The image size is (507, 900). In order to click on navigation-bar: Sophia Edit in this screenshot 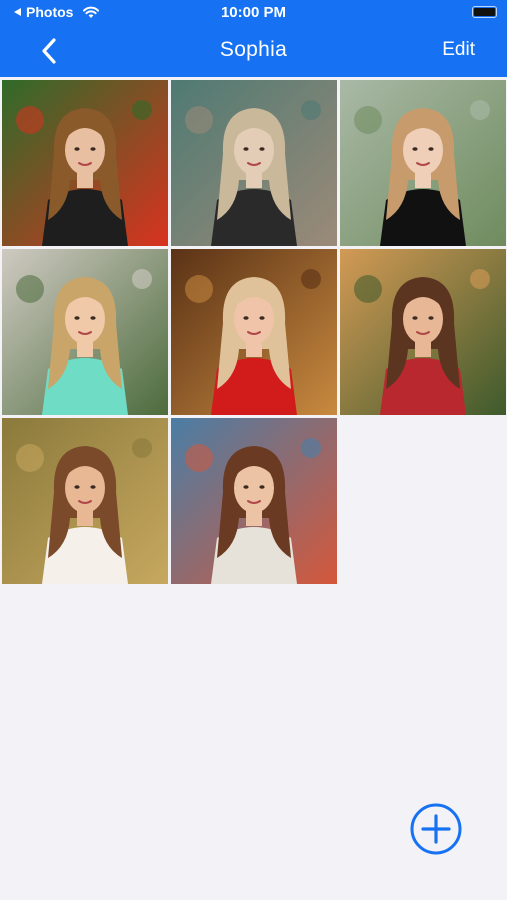, I will do `click(253, 51)`.